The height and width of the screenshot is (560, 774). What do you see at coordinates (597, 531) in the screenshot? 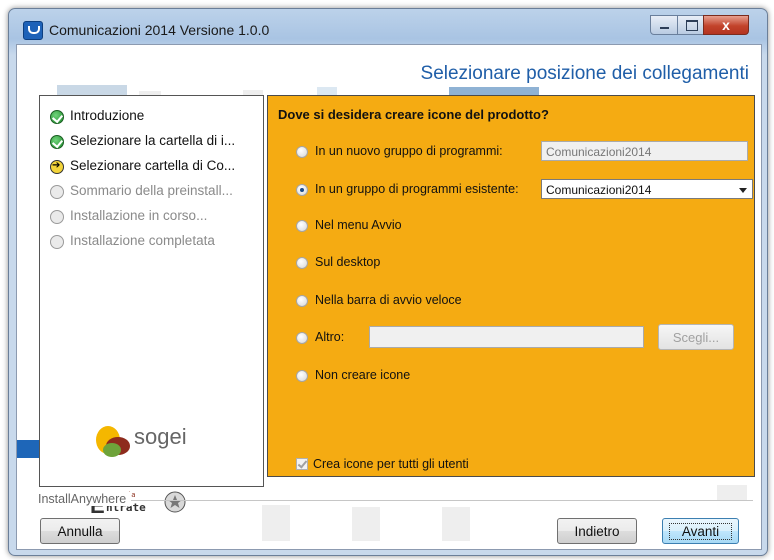
I see `back-button: Indietro` at bounding box center [597, 531].